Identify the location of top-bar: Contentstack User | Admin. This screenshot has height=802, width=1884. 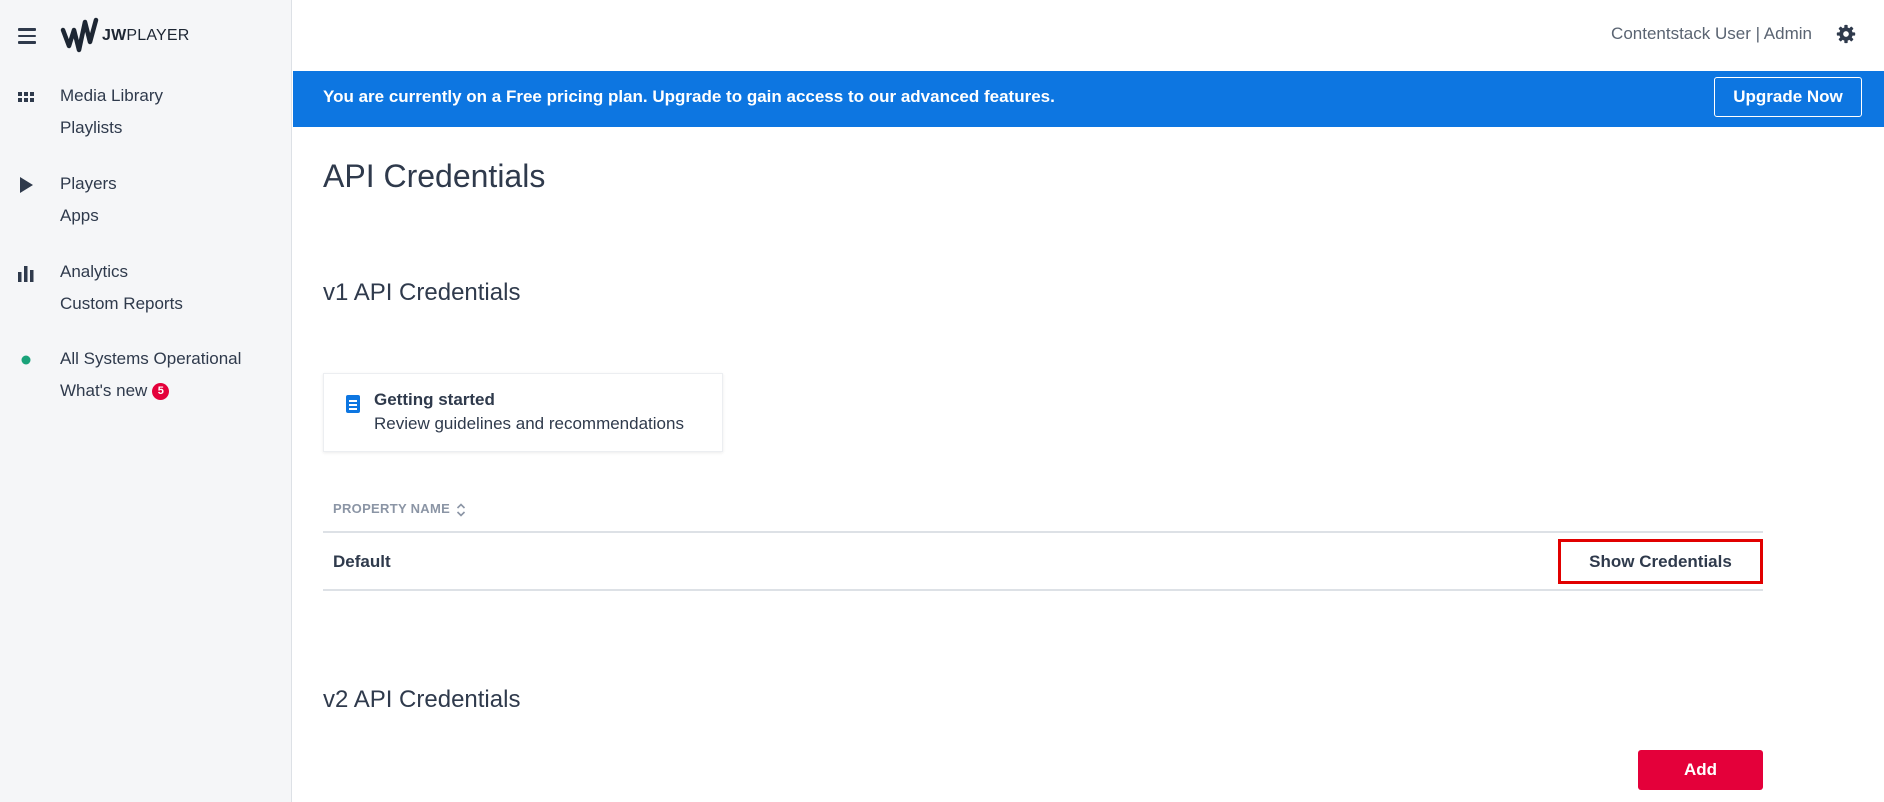
(1088, 35).